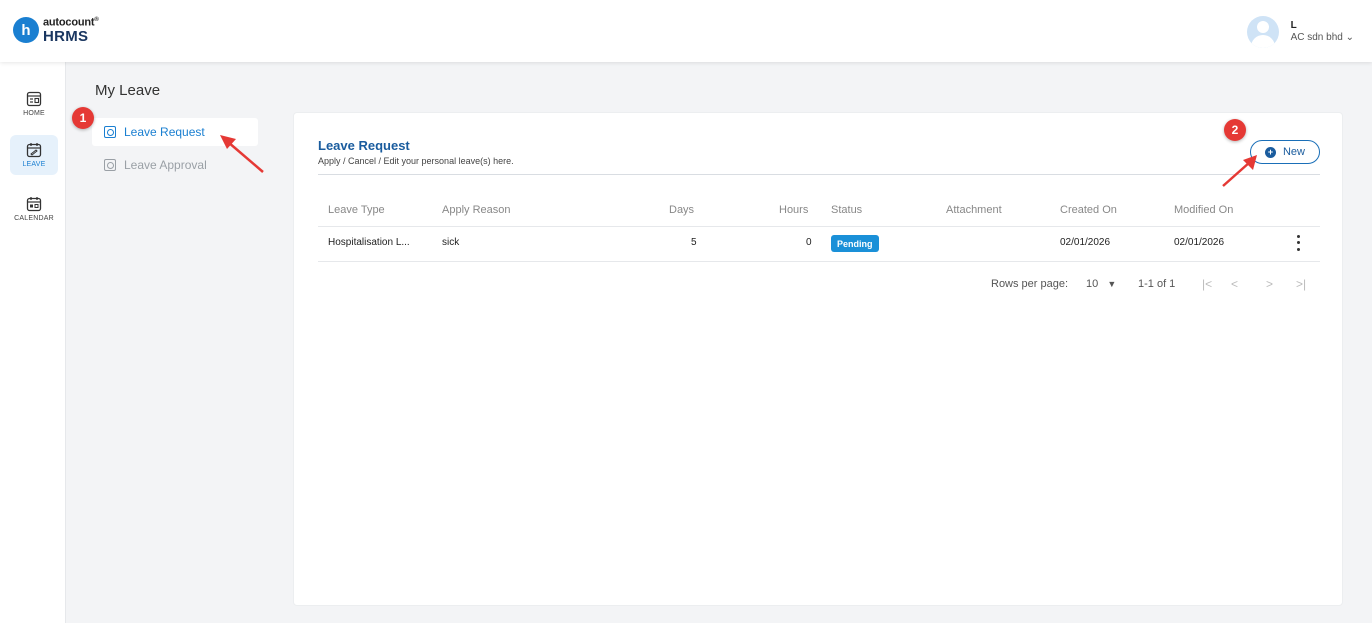  Describe the element at coordinates (110, 165) in the screenshot. I see `leave-approval-icon` at that location.